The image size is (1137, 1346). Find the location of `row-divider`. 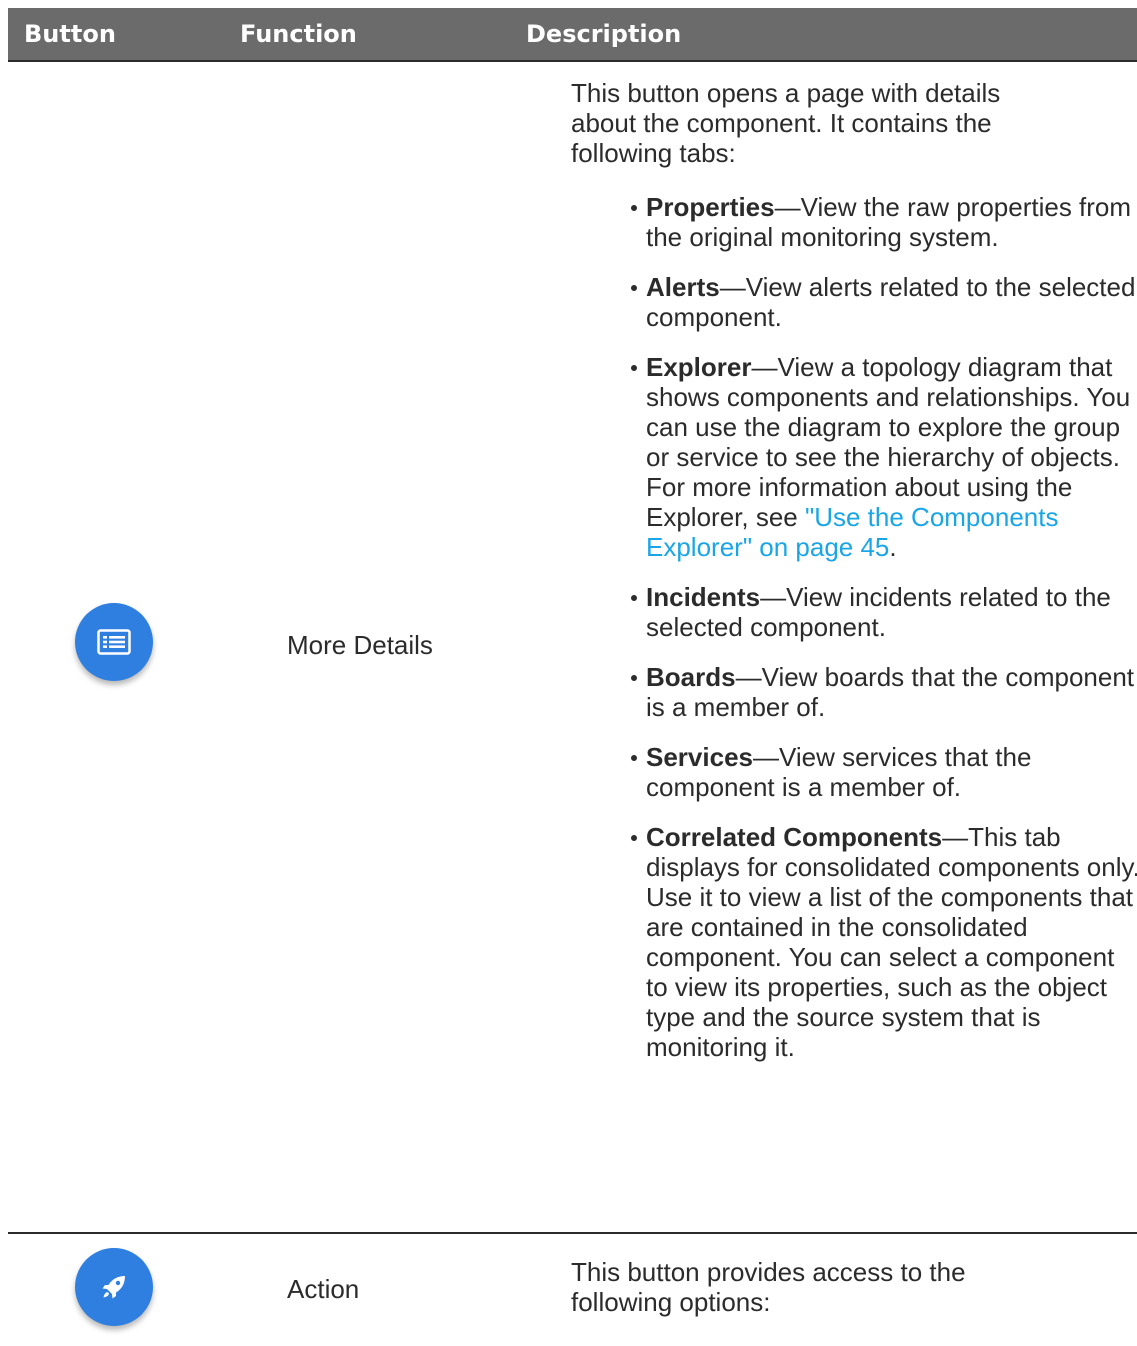

row-divider is located at coordinates (572, 1233).